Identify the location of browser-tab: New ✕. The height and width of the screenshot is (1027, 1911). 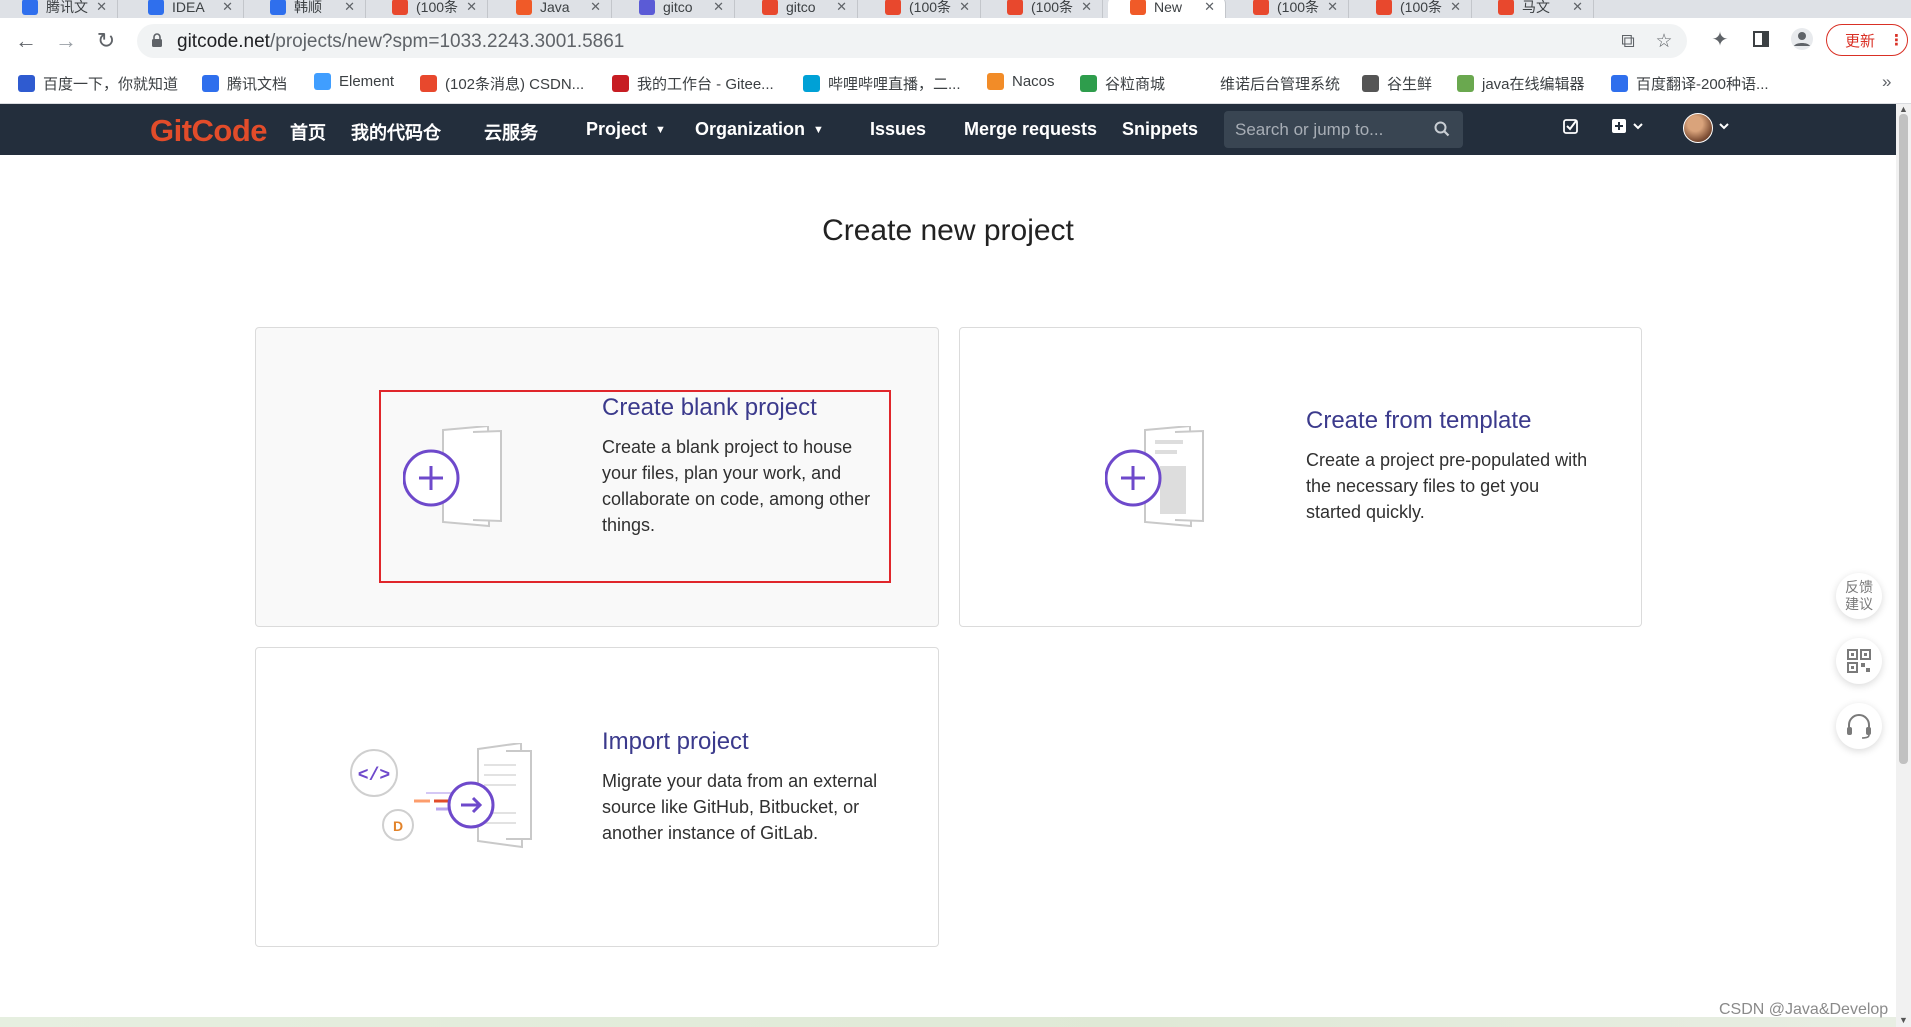
(1167, 9).